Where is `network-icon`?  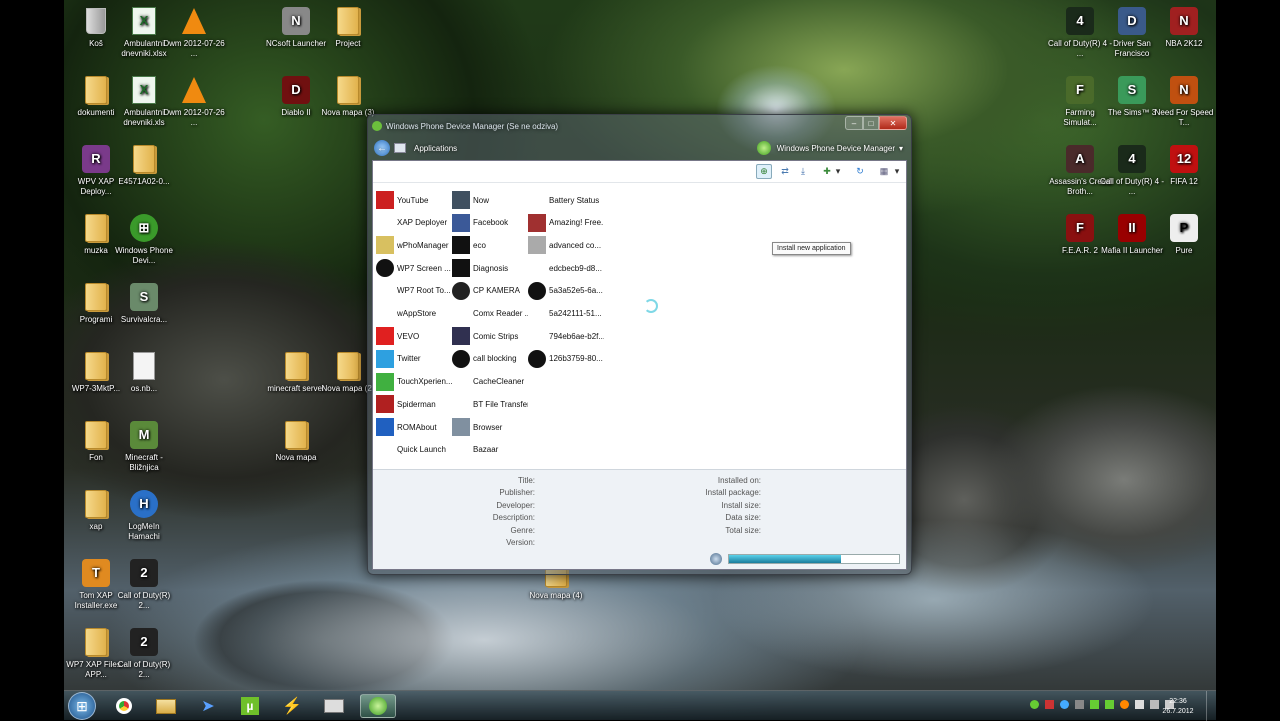 network-icon is located at coordinates (1154, 704).